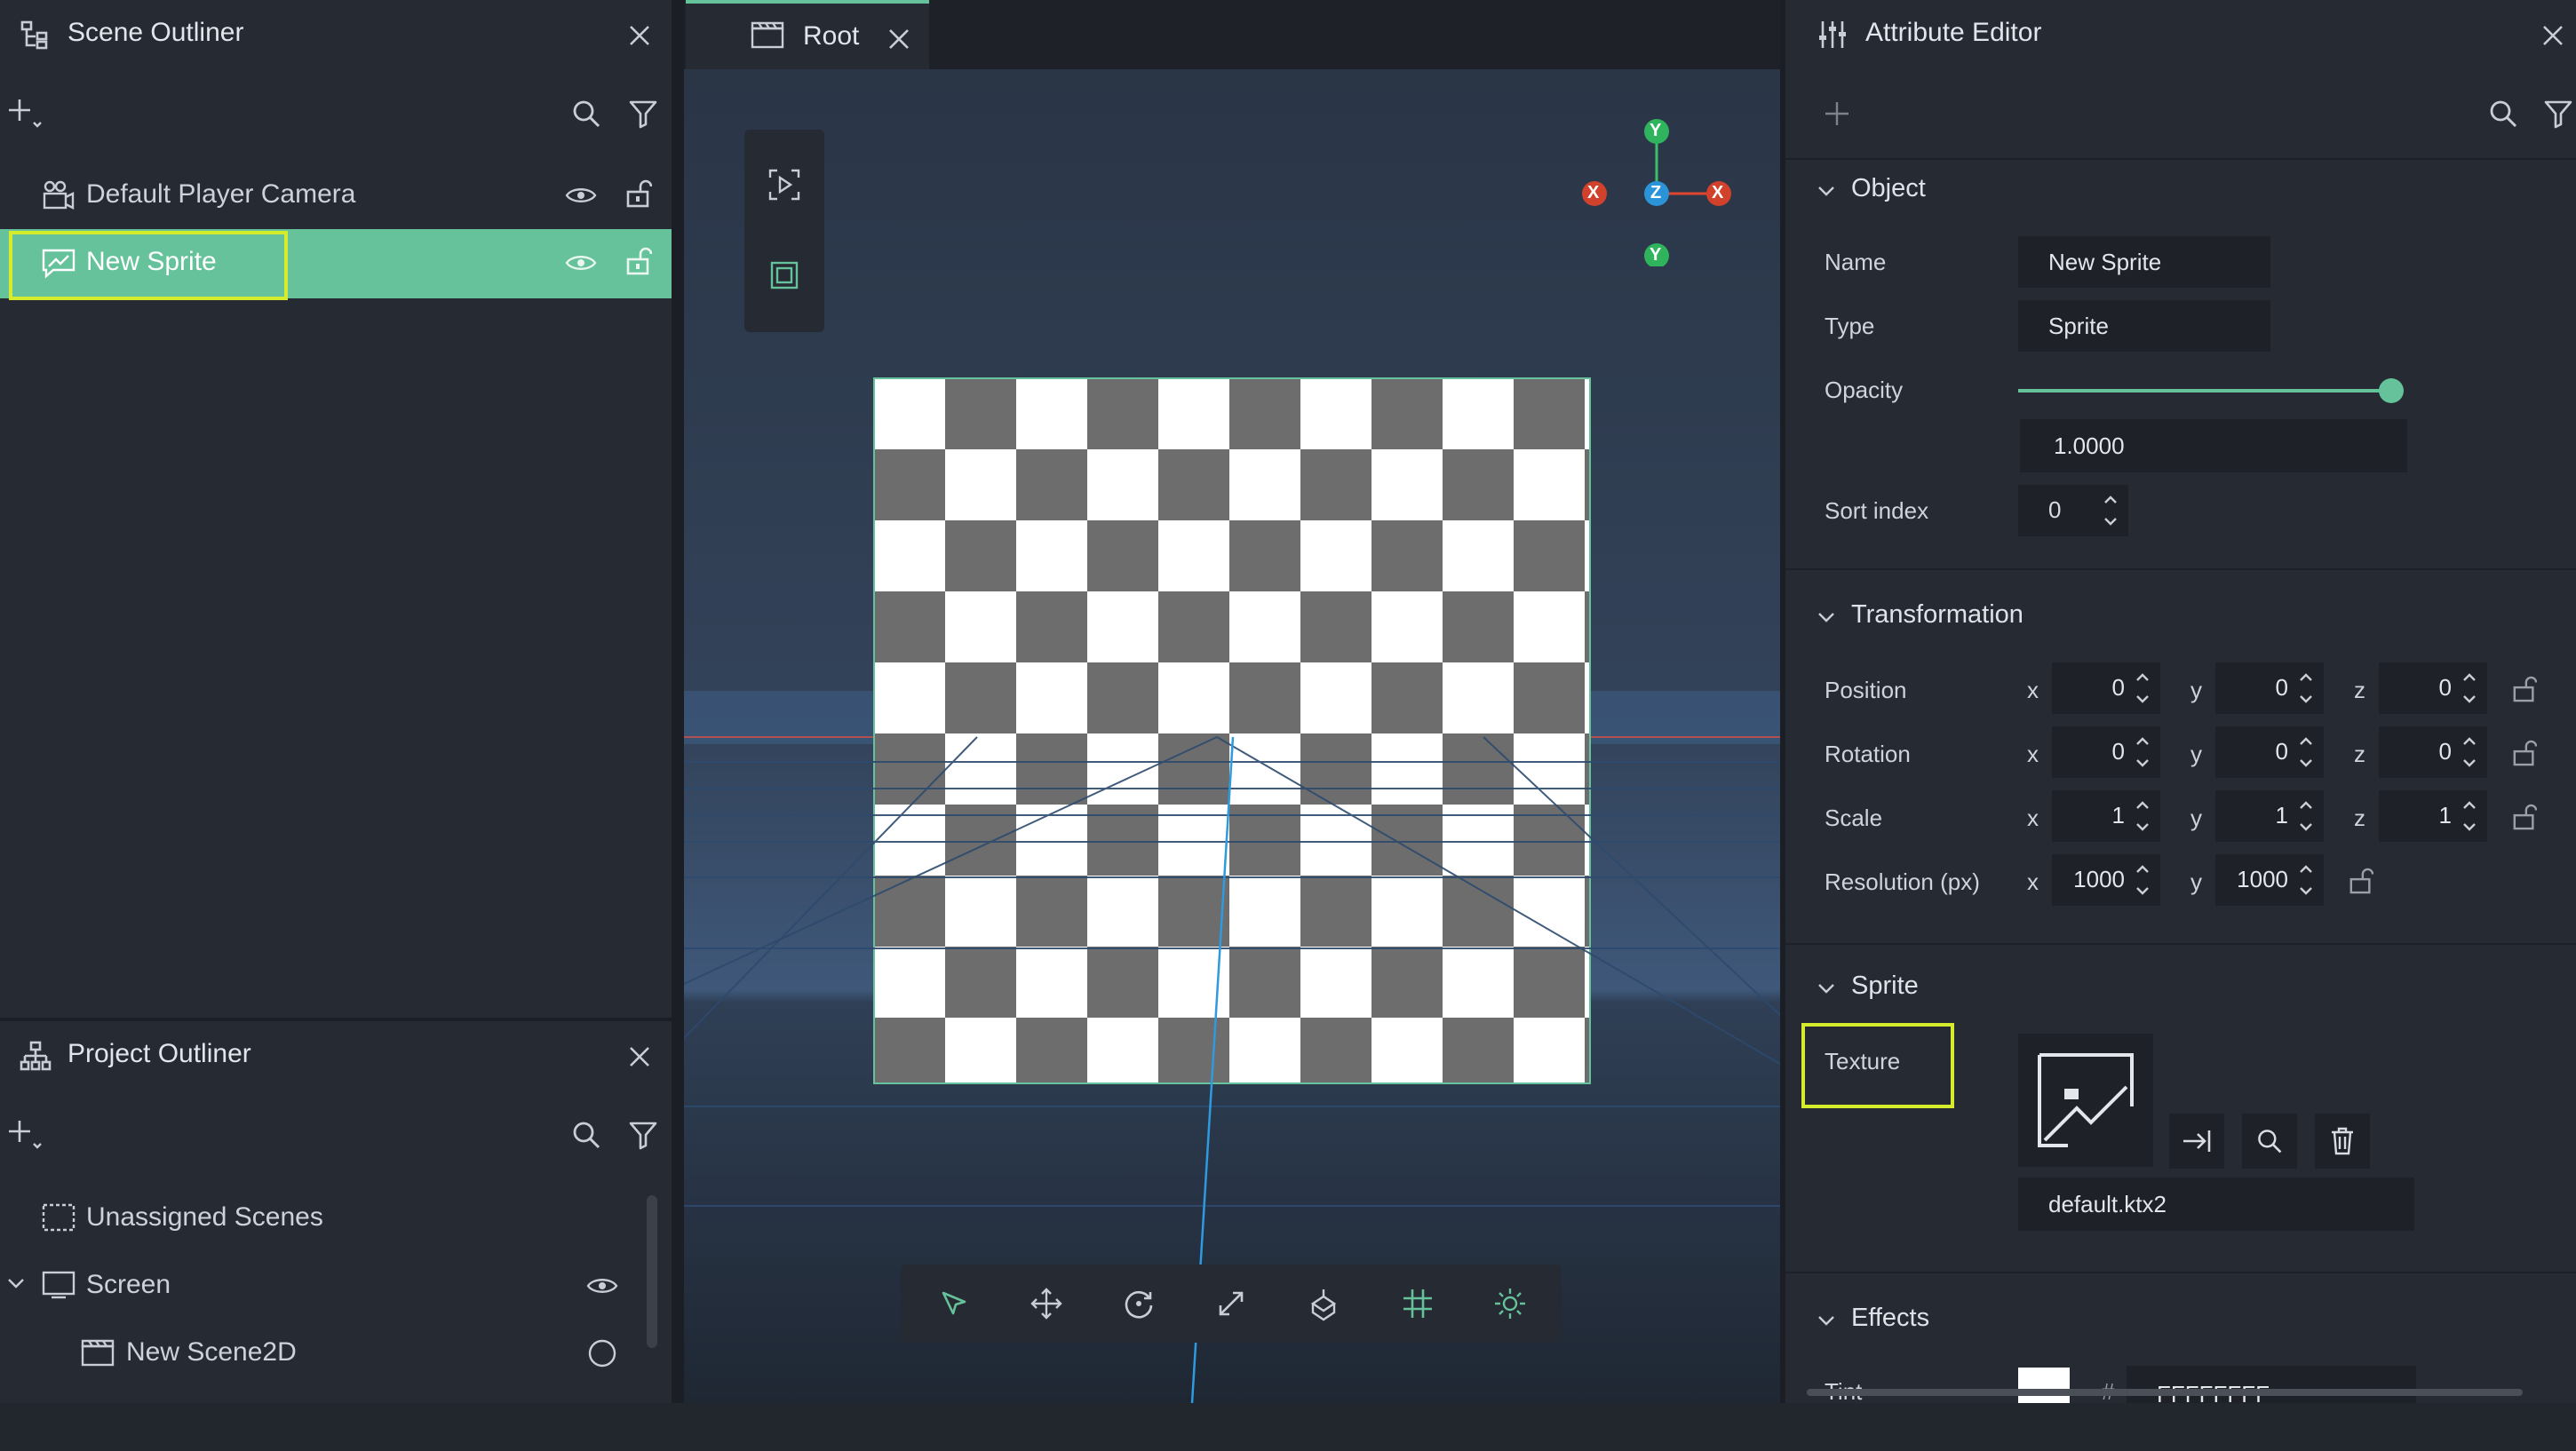 The height and width of the screenshot is (1451, 2576). I want to click on rotation-y-value: 0, so click(2281, 751).